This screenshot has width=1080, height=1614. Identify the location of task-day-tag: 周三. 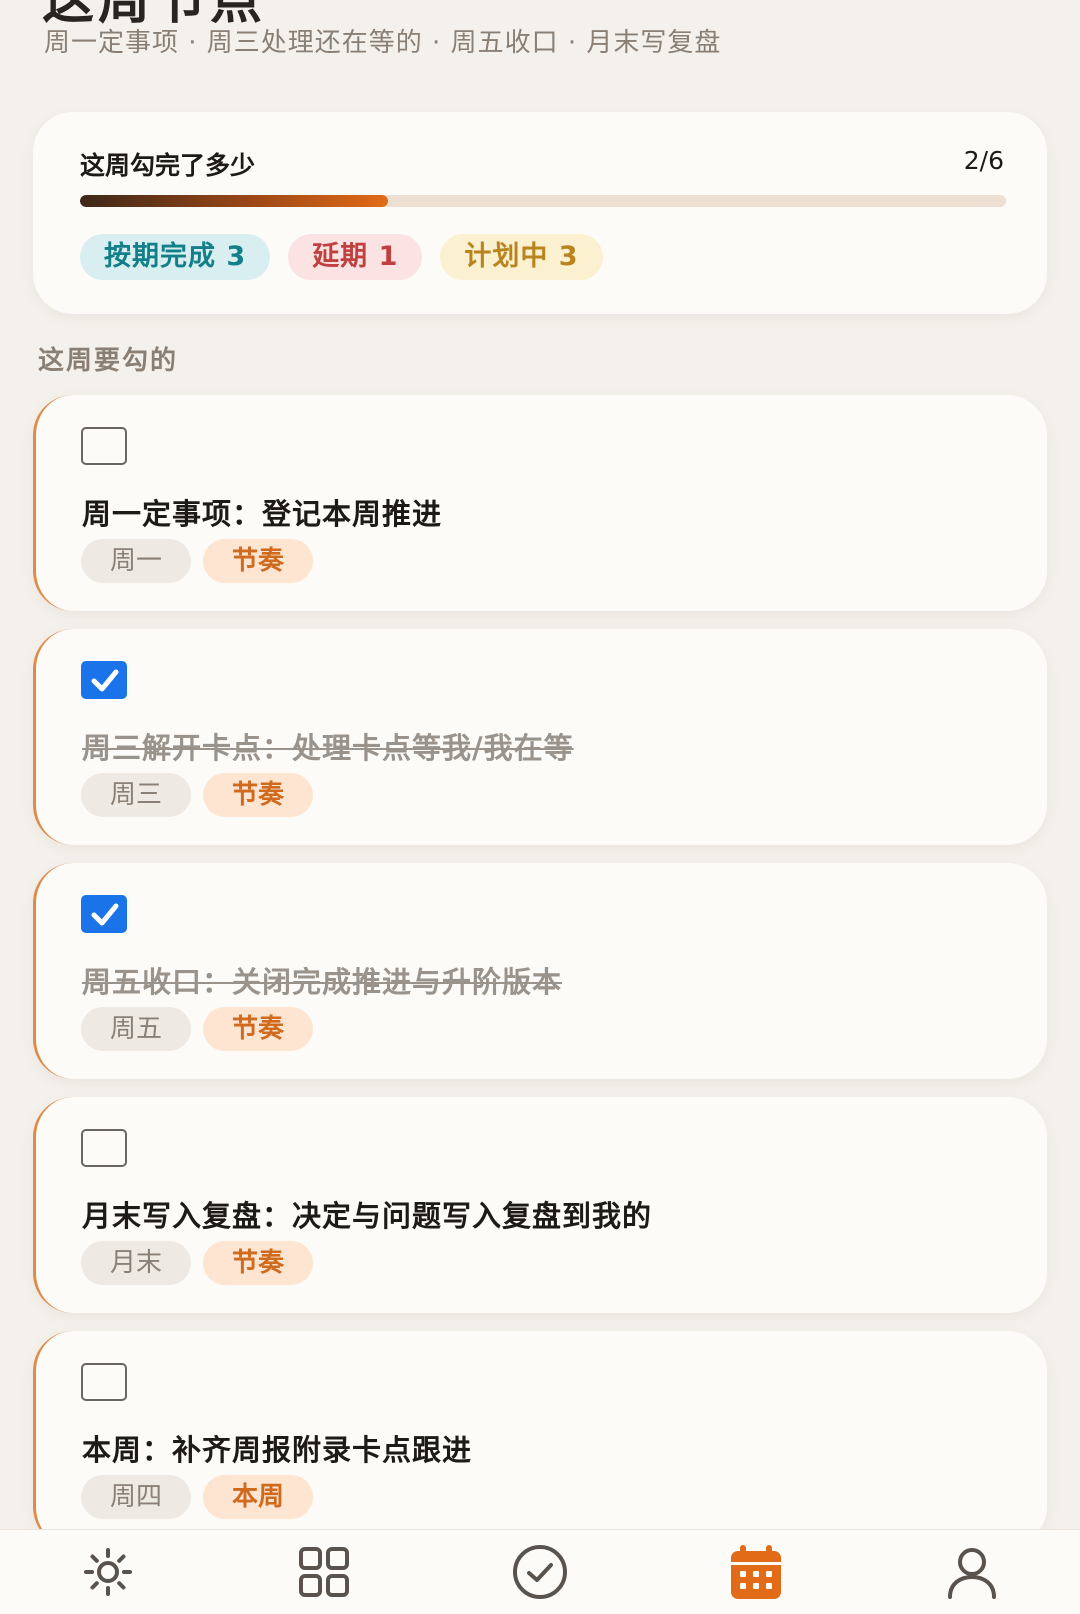
(136, 795).